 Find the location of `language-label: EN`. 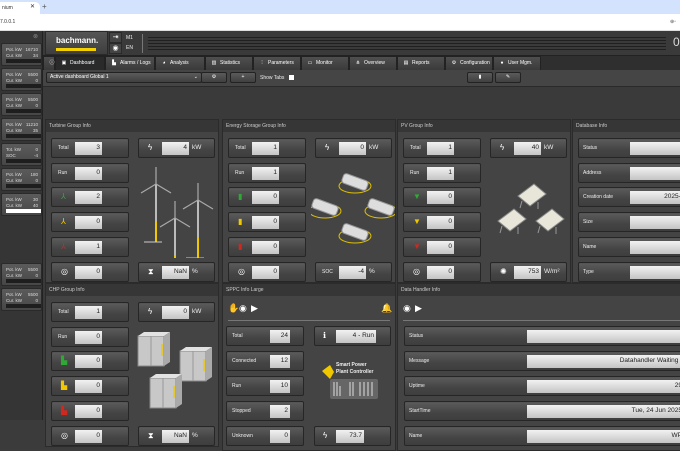

language-label: EN is located at coordinates (129, 48).